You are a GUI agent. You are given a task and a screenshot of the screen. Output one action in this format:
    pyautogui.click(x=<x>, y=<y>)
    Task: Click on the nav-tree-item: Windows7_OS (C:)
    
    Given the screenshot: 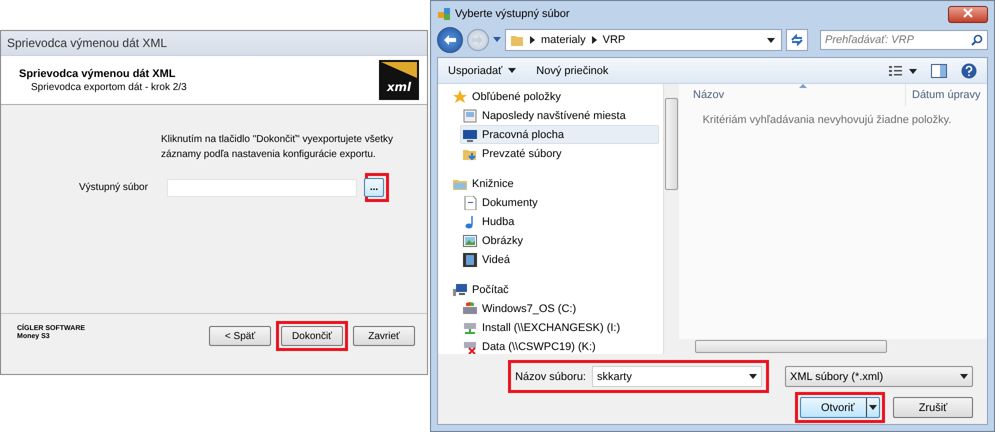 What is the action you would take?
    pyautogui.click(x=559, y=308)
    